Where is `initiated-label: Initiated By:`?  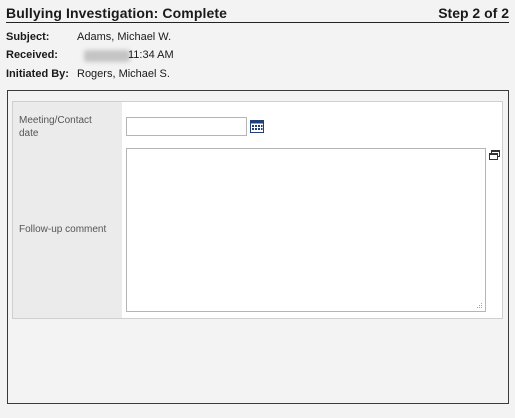
initiated-label: Initiated By: is located at coordinates (37, 74).